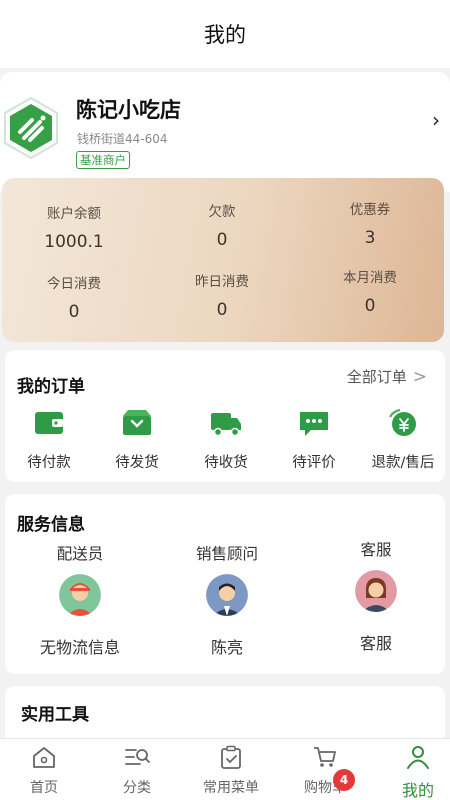 This screenshot has height=800, width=450. Describe the element at coordinates (79, 647) in the screenshot. I see `courier-name: 无物流信息` at that location.